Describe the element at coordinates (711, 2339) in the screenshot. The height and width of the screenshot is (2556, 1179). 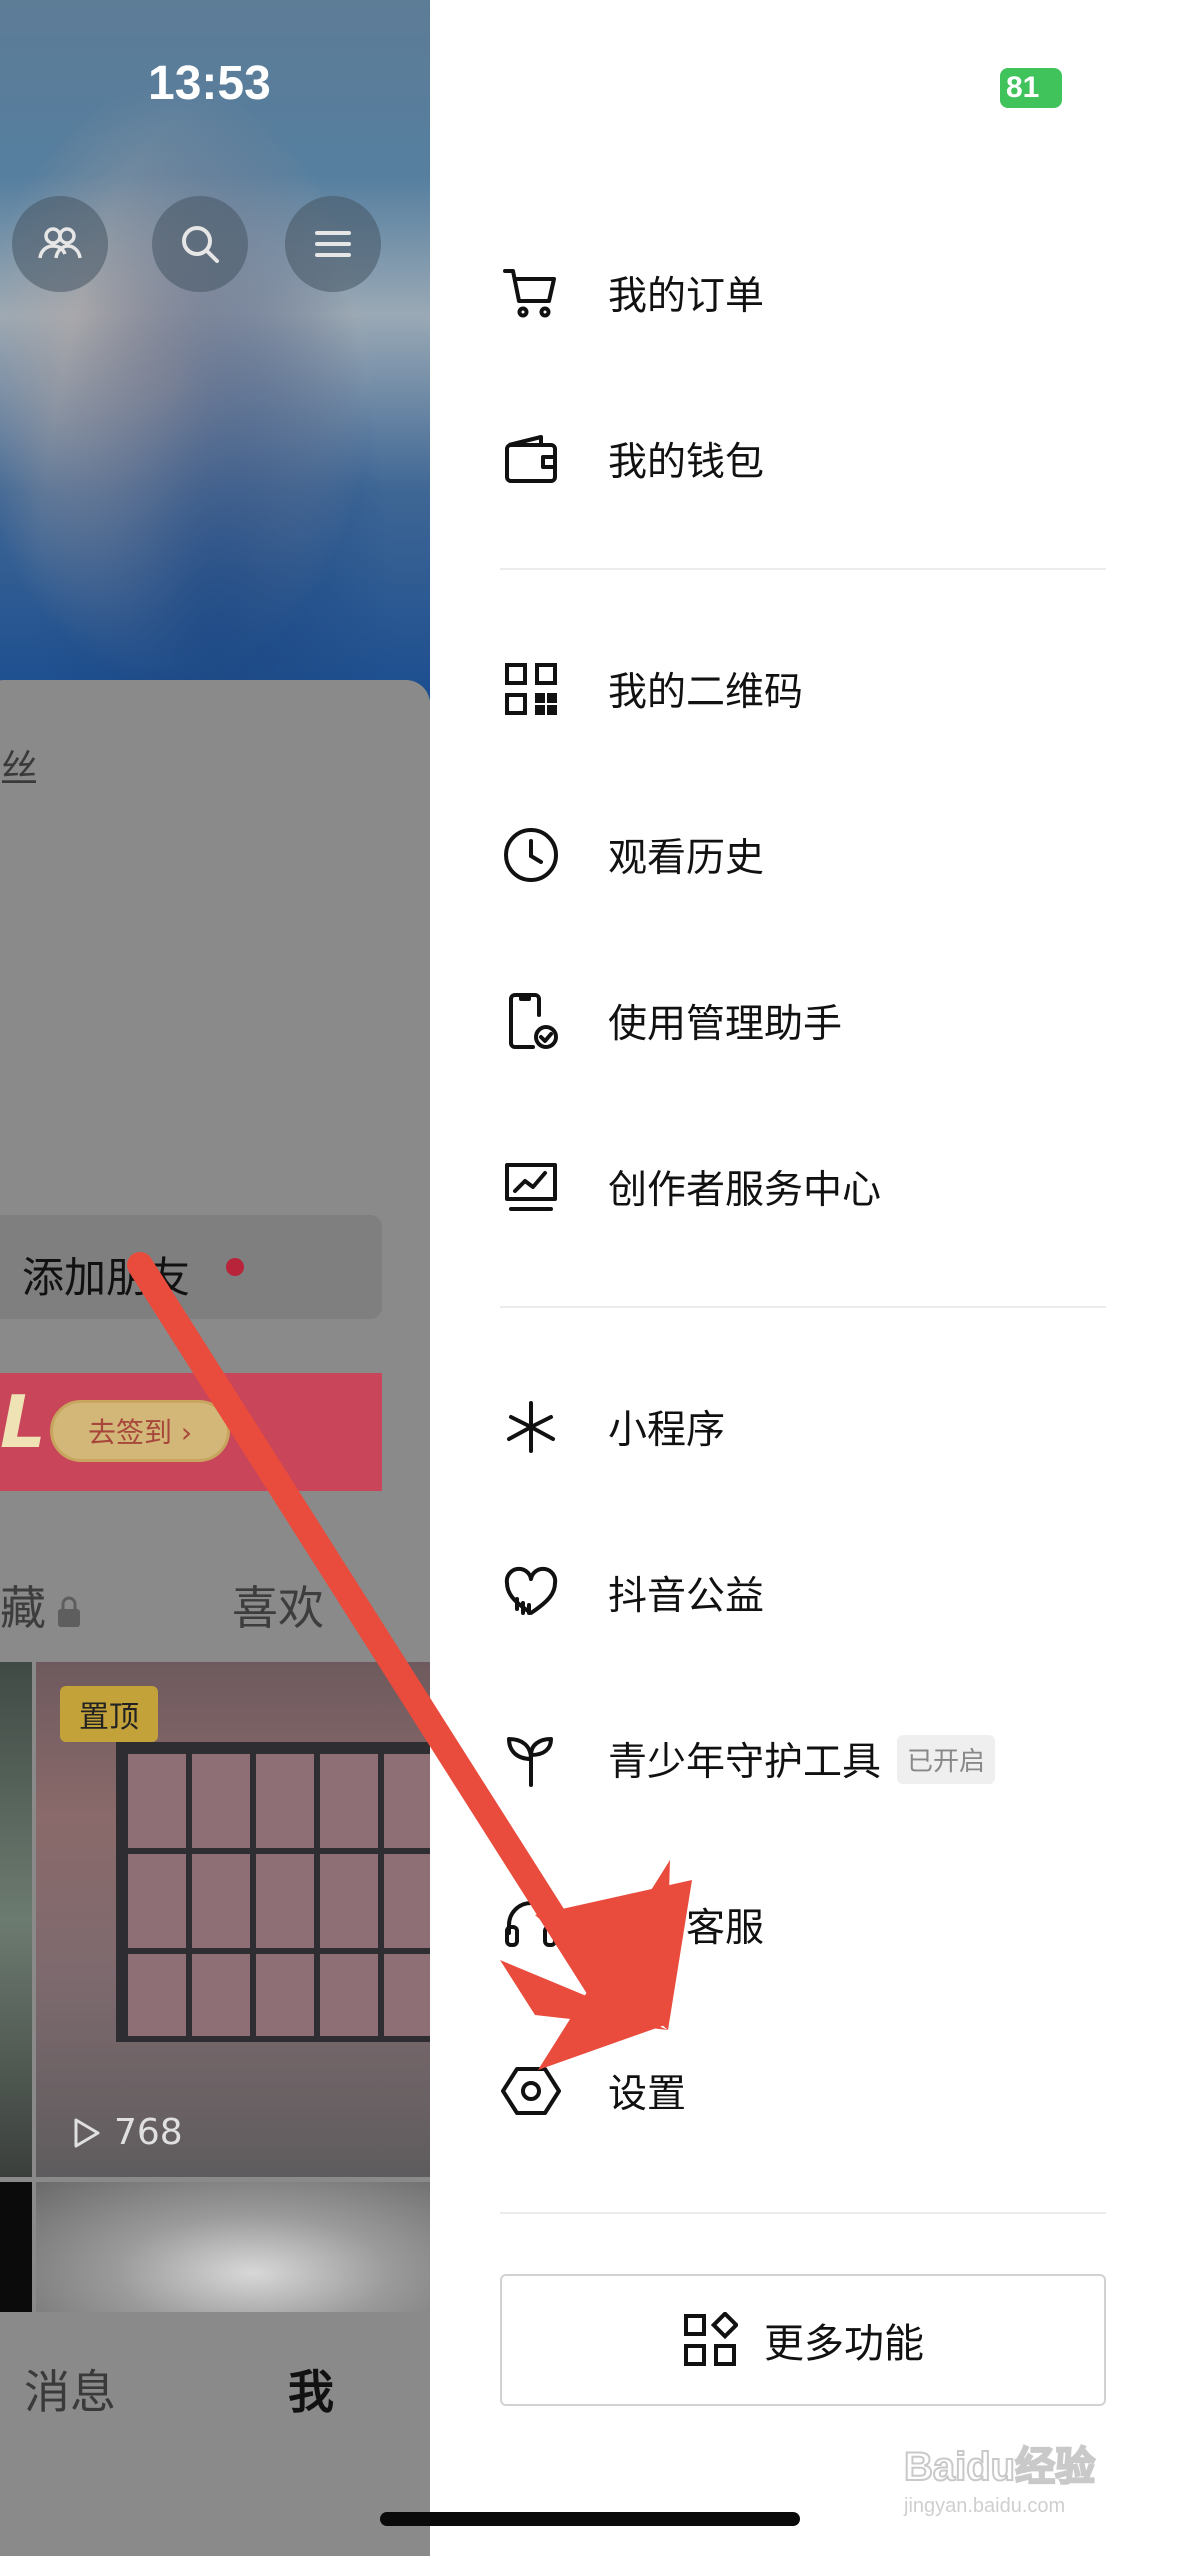
I see `grid-icon` at that location.